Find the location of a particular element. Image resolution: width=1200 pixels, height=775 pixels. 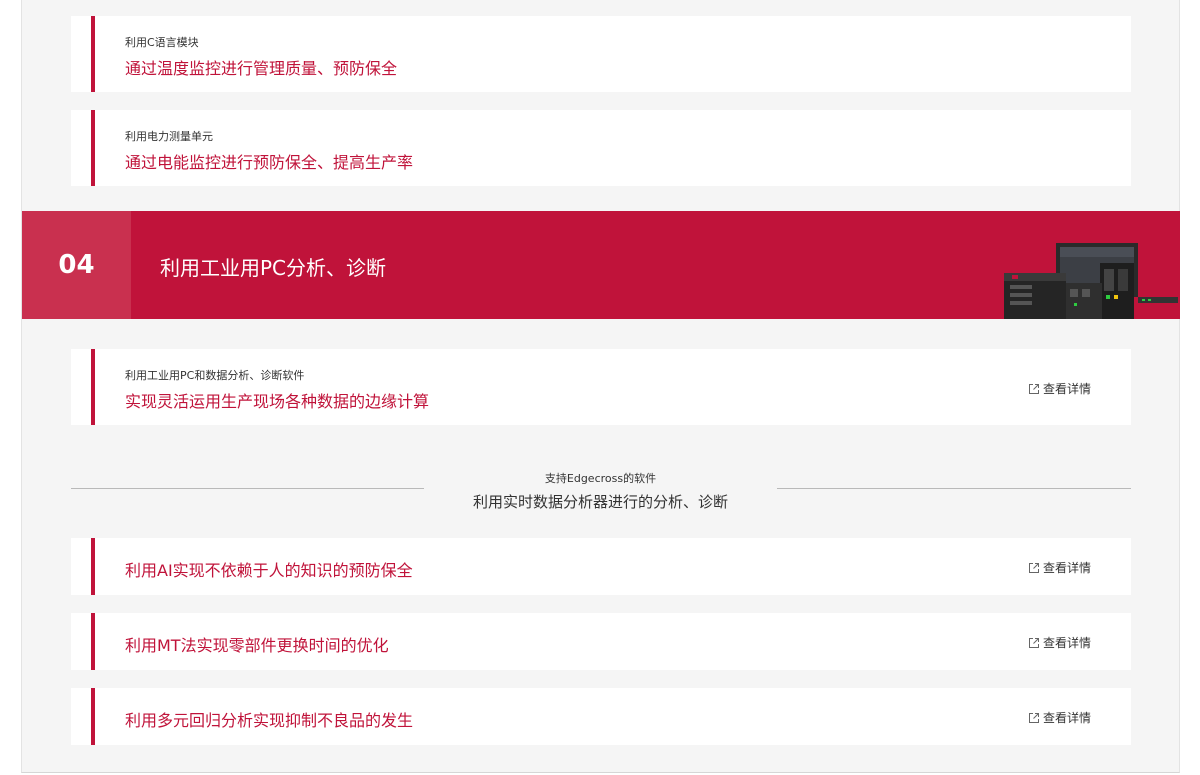

section-number-box: 04 is located at coordinates (76, 265).